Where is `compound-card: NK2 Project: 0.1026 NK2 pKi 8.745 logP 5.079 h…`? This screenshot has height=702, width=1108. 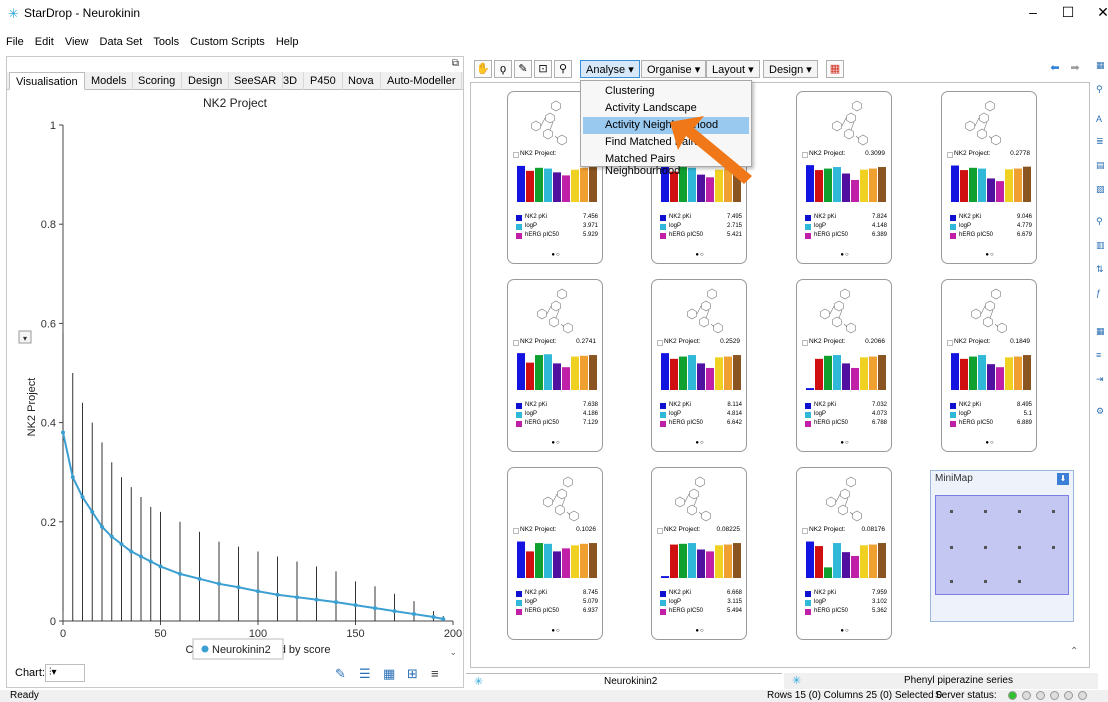
compound-card: NK2 Project: 0.1026 NK2 pKi 8.745 logP 5.079 h… is located at coordinates (555, 553).